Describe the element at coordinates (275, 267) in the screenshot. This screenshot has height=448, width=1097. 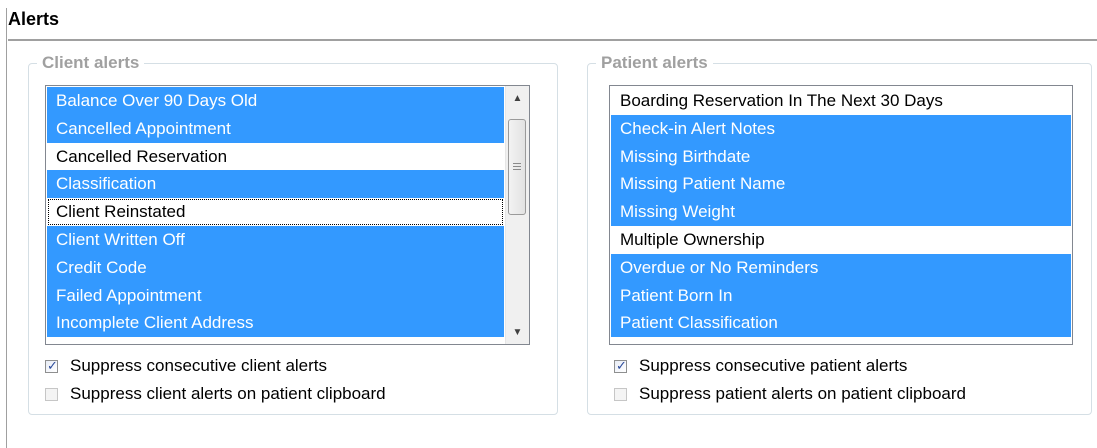
I see `list-item: Credit Code` at that location.